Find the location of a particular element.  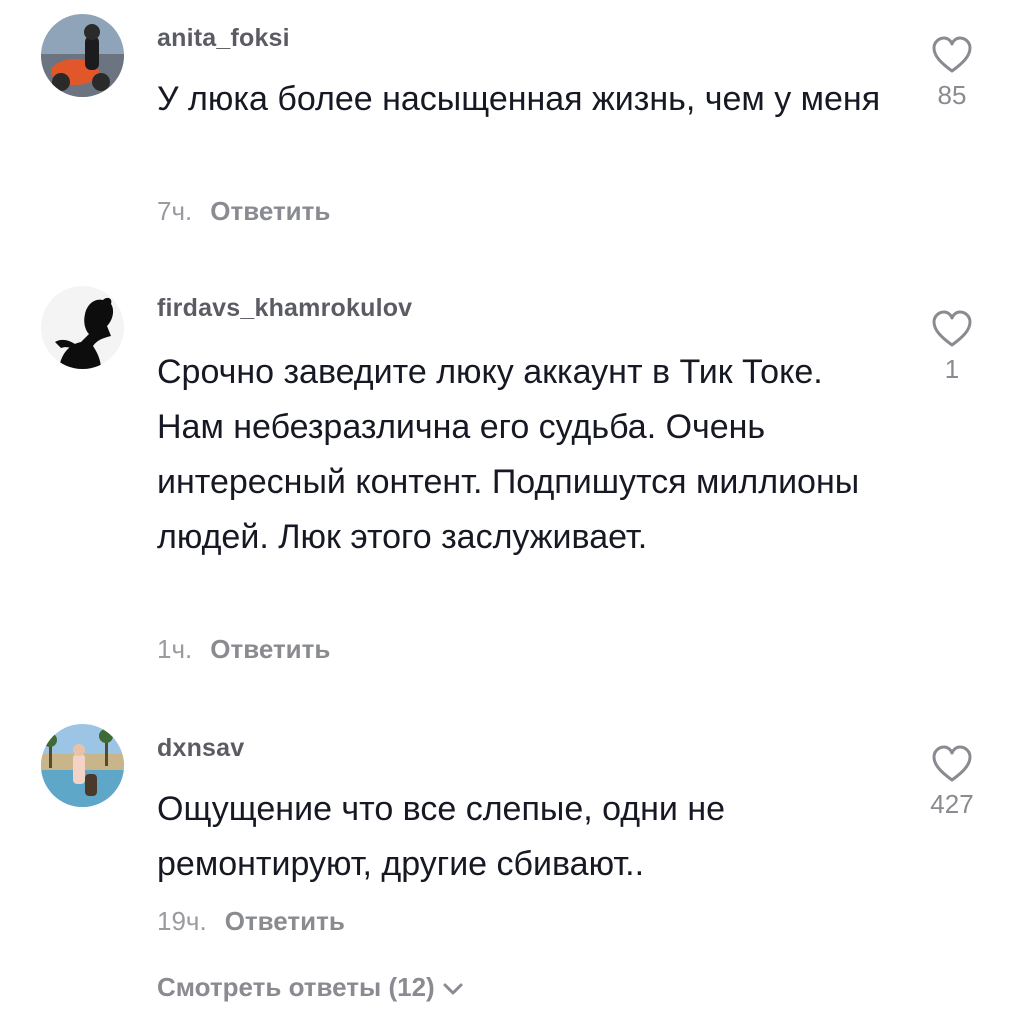

like-count: 427 is located at coordinates (952, 804).